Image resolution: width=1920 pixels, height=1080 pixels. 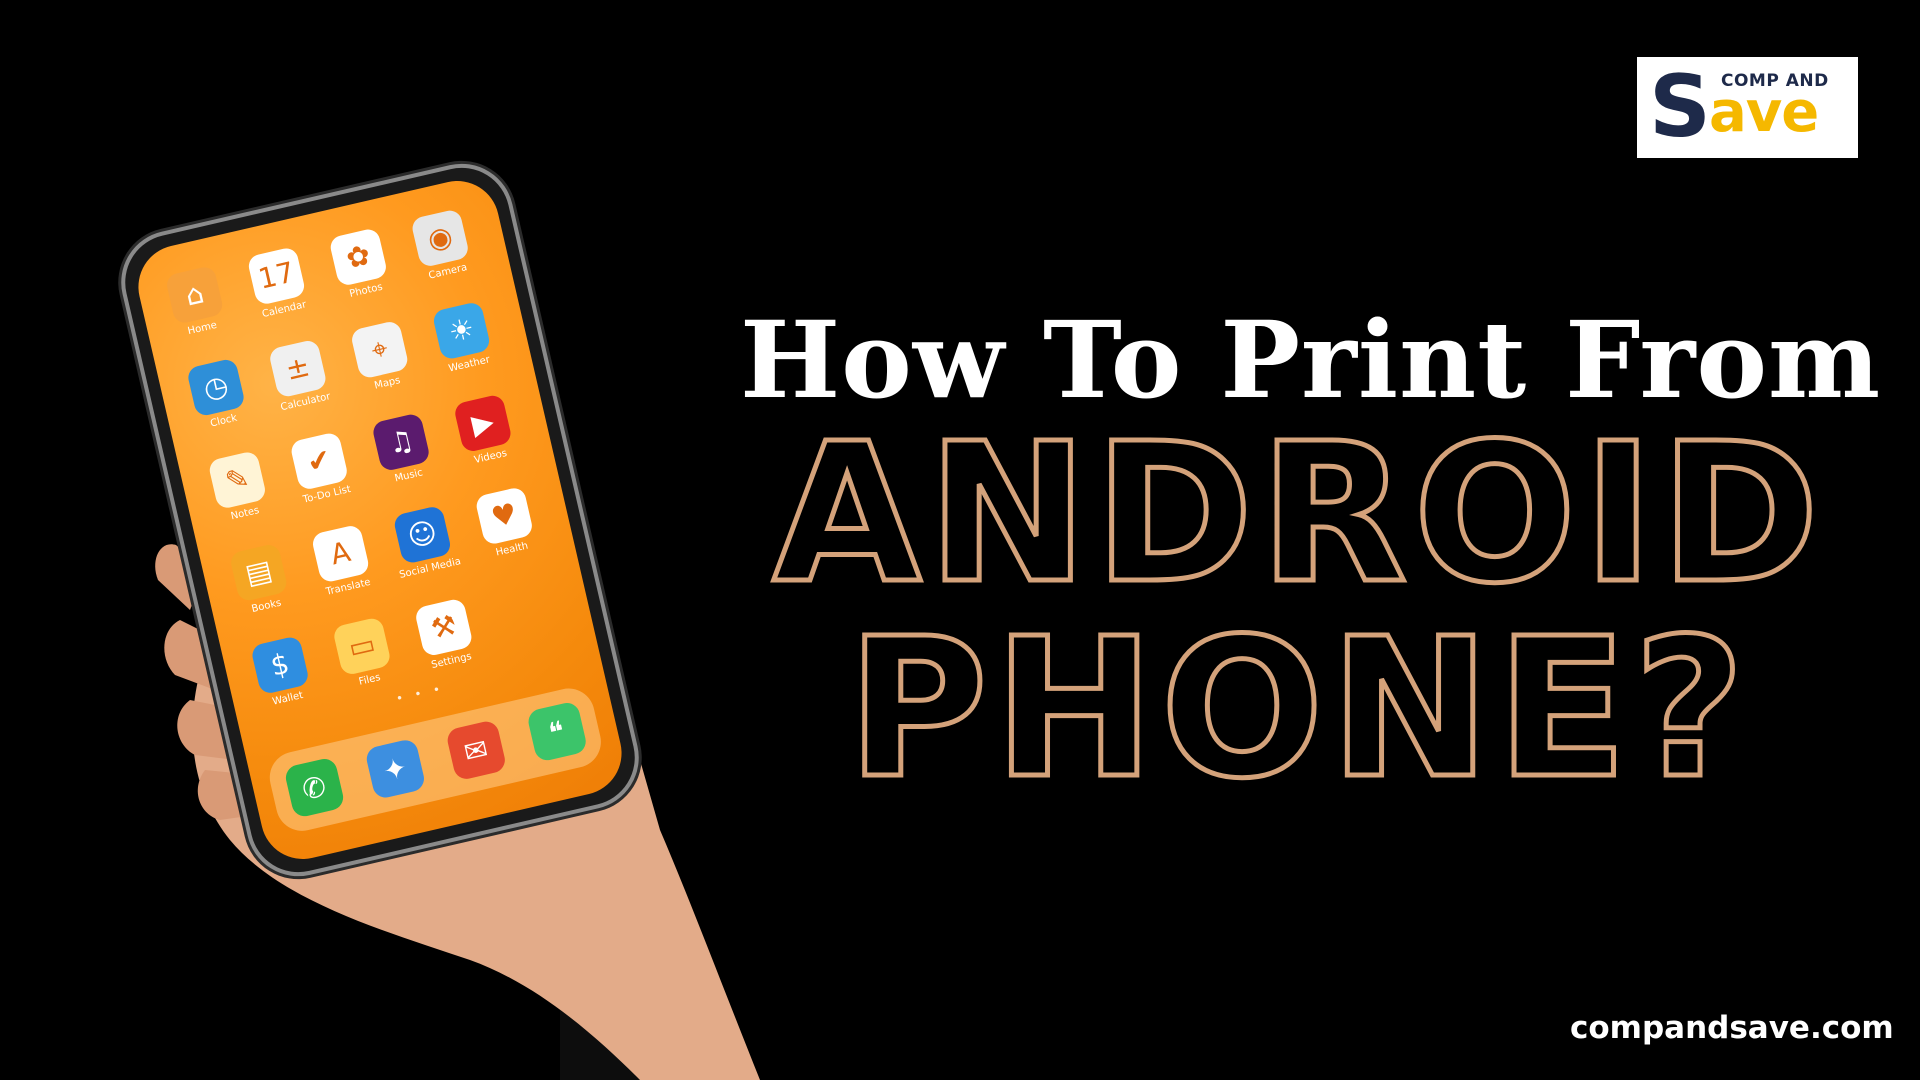 What do you see at coordinates (395, 769) in the screenshot?
I see `compass-icon: ✦` at bounding box center [395, 769].